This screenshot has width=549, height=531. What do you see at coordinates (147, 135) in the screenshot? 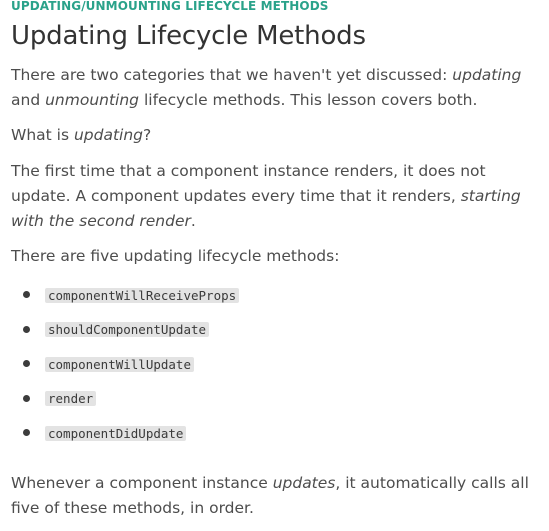
I see `question-text-after: ?` at bounding box center [147, 135].